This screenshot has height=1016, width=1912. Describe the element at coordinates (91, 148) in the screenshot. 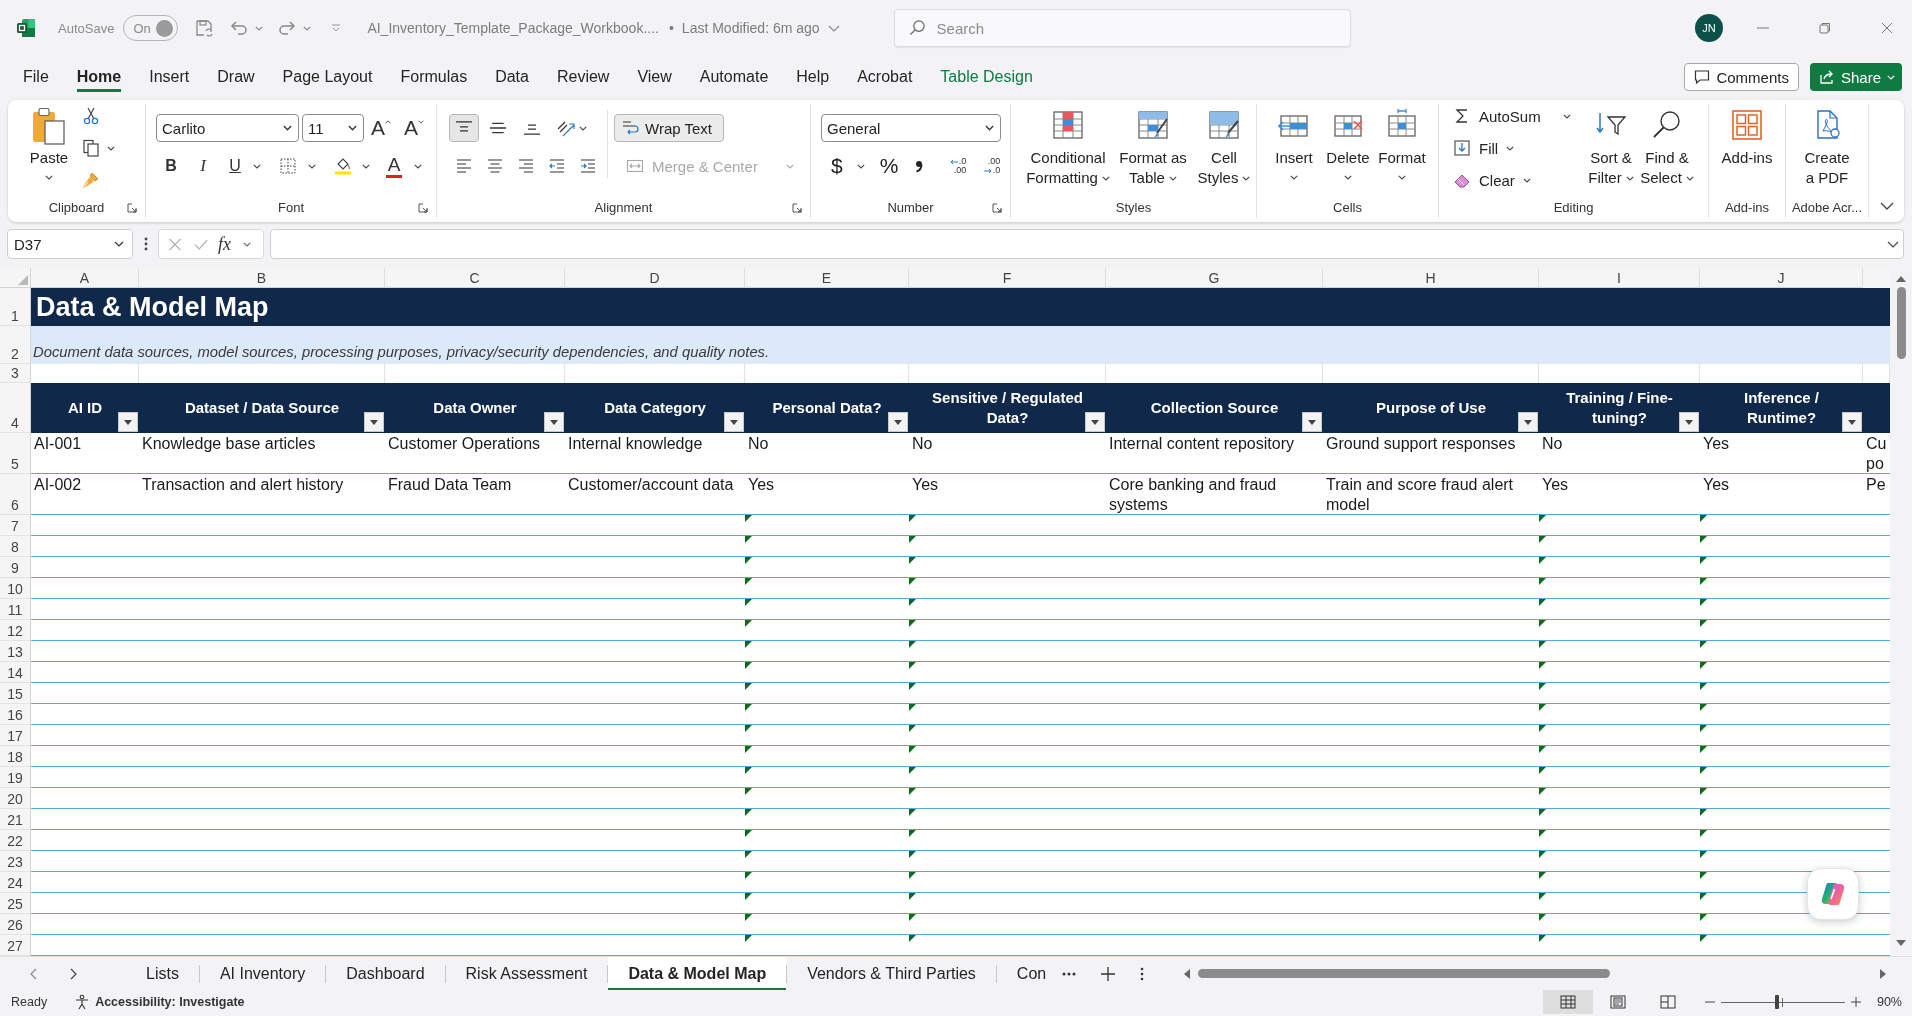

I see `copy-icon` at that location.